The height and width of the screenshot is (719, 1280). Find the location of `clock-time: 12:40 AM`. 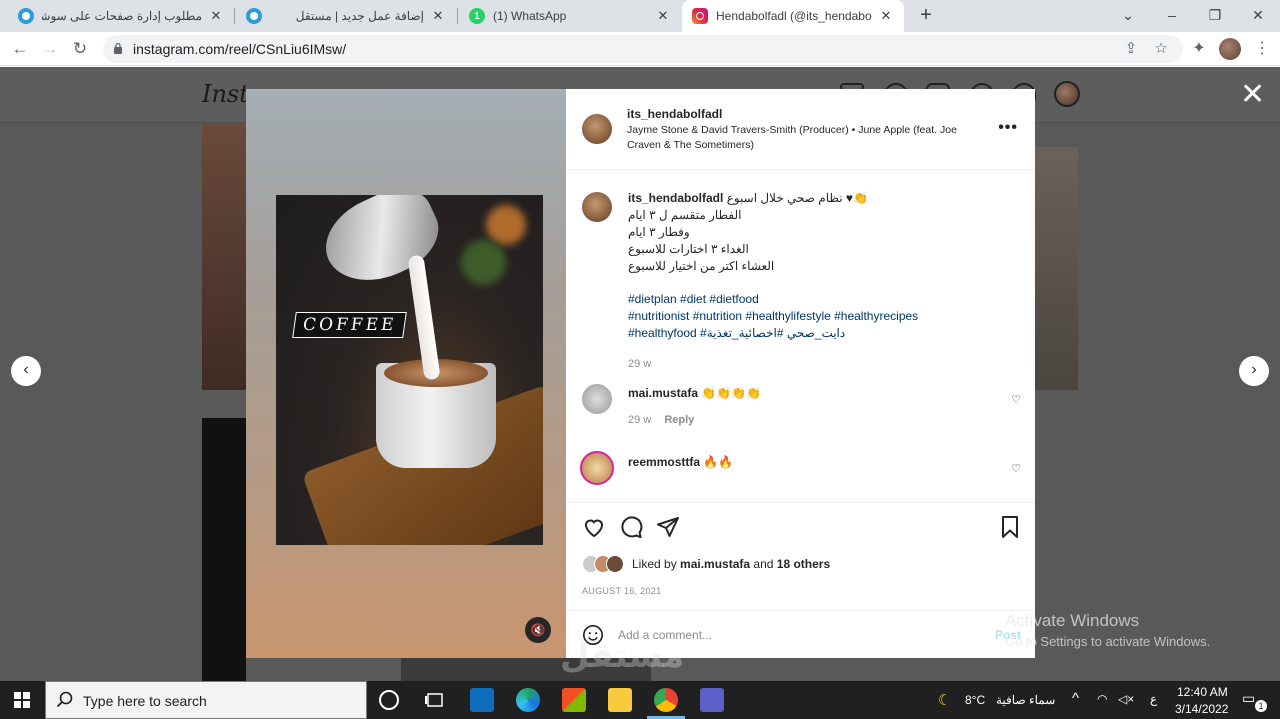

clock-time: 12:40 AM is located at coordinates (1202, 692).